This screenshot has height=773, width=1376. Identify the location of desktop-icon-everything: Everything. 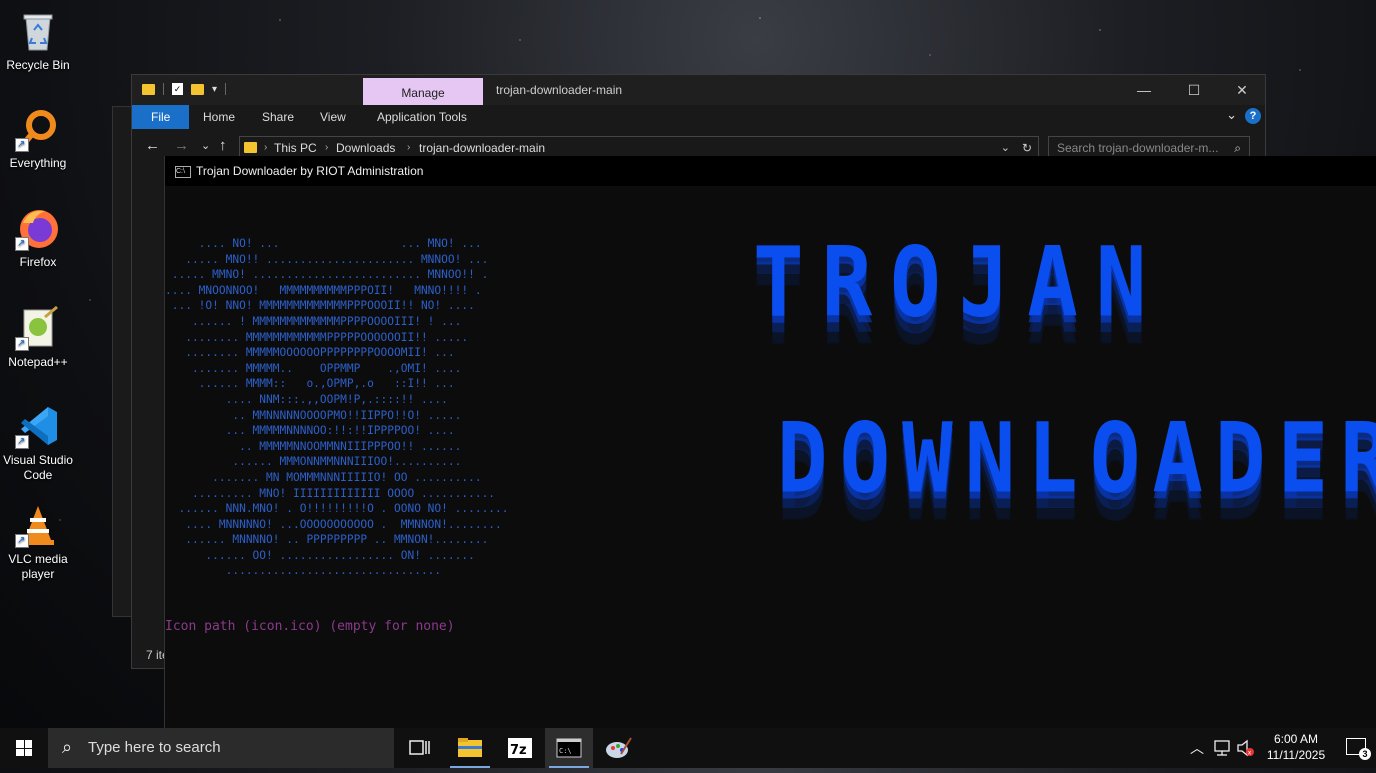
(38, 138).